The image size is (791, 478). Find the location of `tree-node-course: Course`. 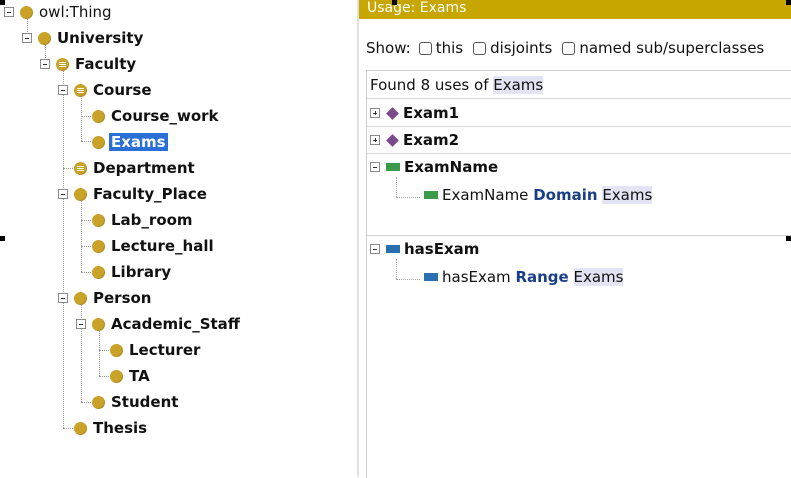

tree-node-course: Course is located at coordinates (105, 90).